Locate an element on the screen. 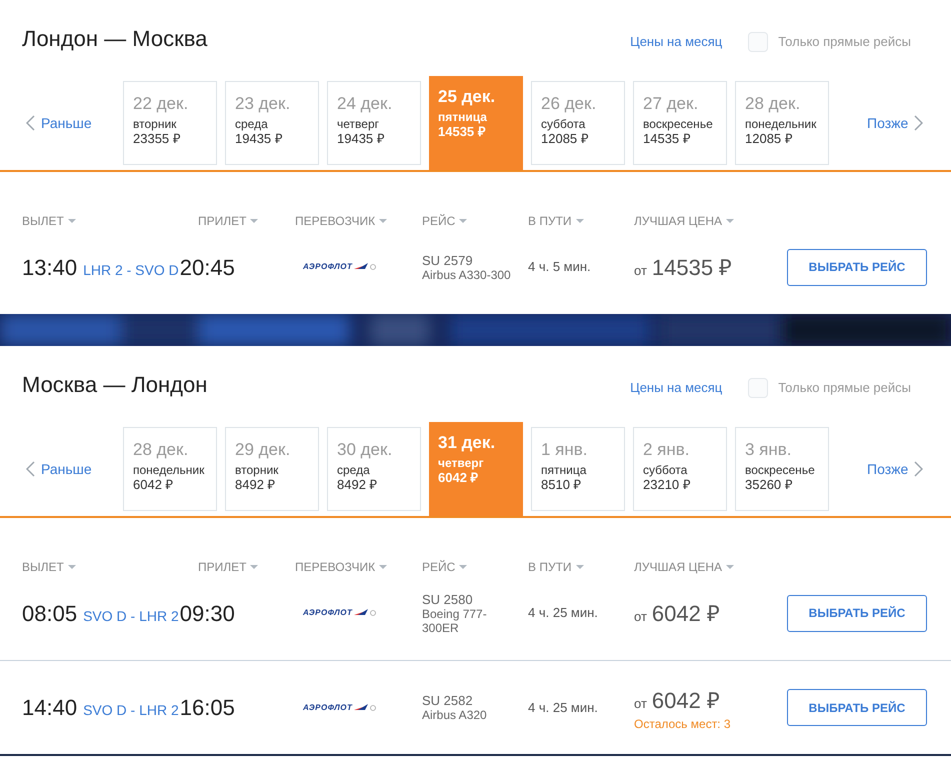 The width and height of the screenshot is (951, 774). date-card: 31 дек. четверг 6042 ₽ is located at coordinates (476, 469).